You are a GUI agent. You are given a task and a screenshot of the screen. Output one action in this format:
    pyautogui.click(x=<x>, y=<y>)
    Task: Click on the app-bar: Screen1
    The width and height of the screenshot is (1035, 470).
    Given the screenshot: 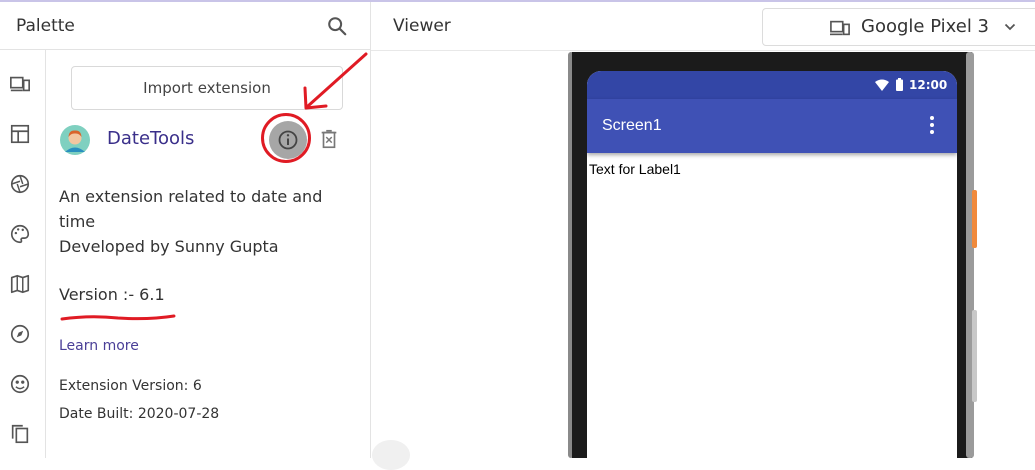 What is the action you would take?
    pyautogui.click(x=772, y=126)
    